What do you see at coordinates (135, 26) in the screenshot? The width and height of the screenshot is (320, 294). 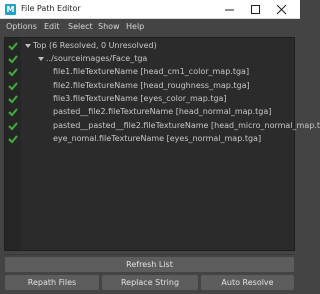 I see `menu-help: Help` at bounding box center [135, 26].